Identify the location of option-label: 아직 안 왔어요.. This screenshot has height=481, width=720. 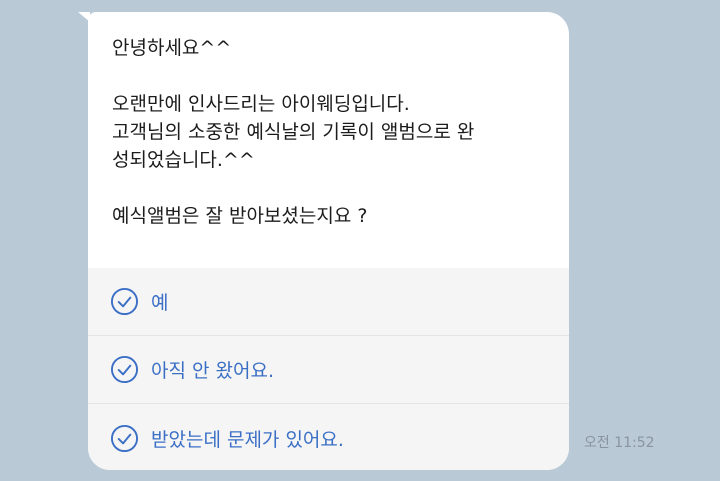
(212, 371).